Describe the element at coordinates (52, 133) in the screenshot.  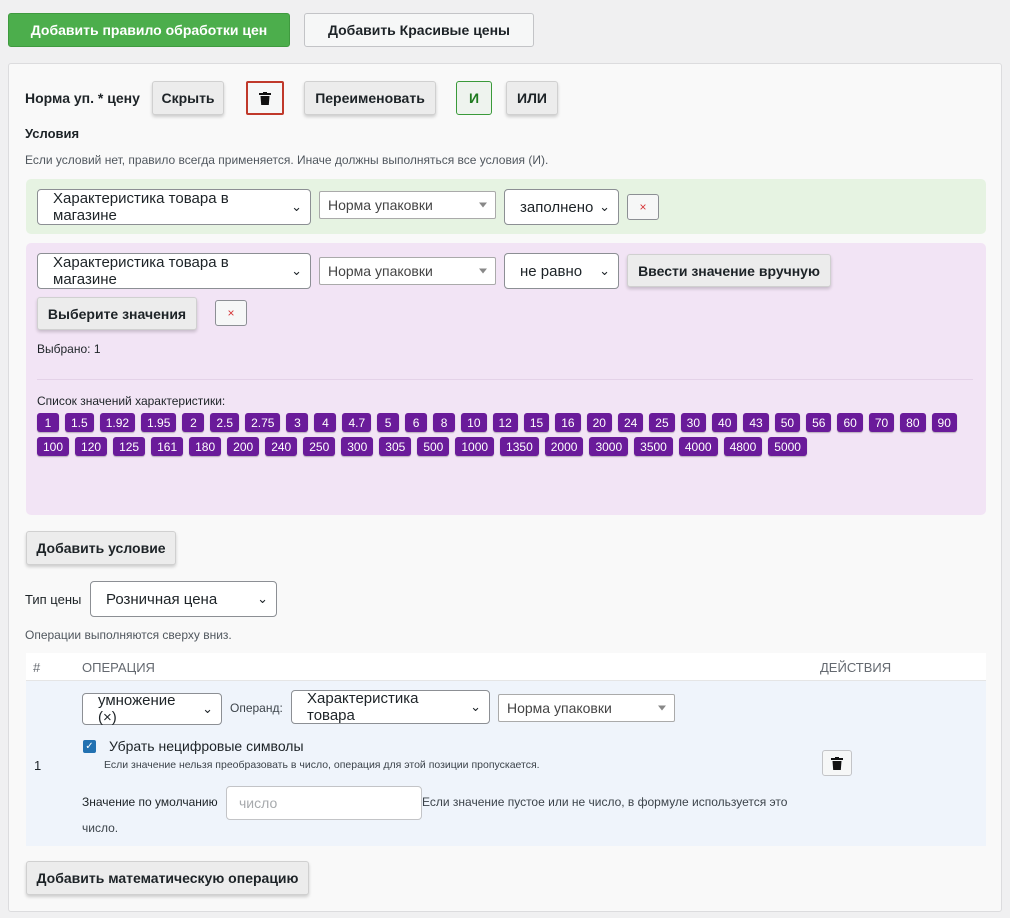
I see `conditions-heading: Условия` at that location.